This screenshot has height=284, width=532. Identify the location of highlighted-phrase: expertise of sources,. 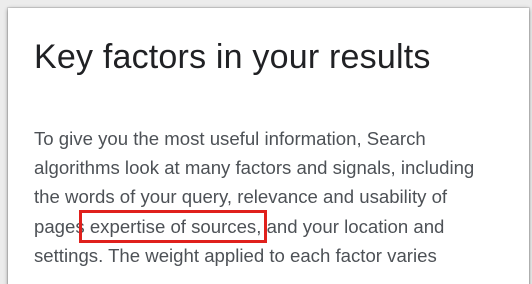
(173, 226).